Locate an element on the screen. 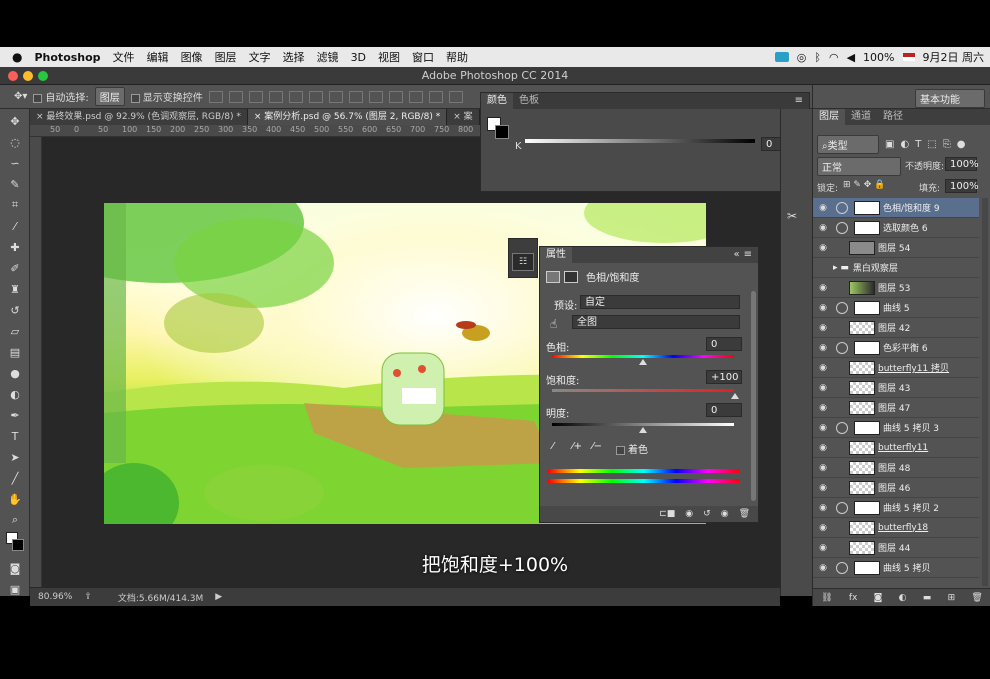  clone-stamp-tool-icon: ♜ is located at coordinates (15, 289).